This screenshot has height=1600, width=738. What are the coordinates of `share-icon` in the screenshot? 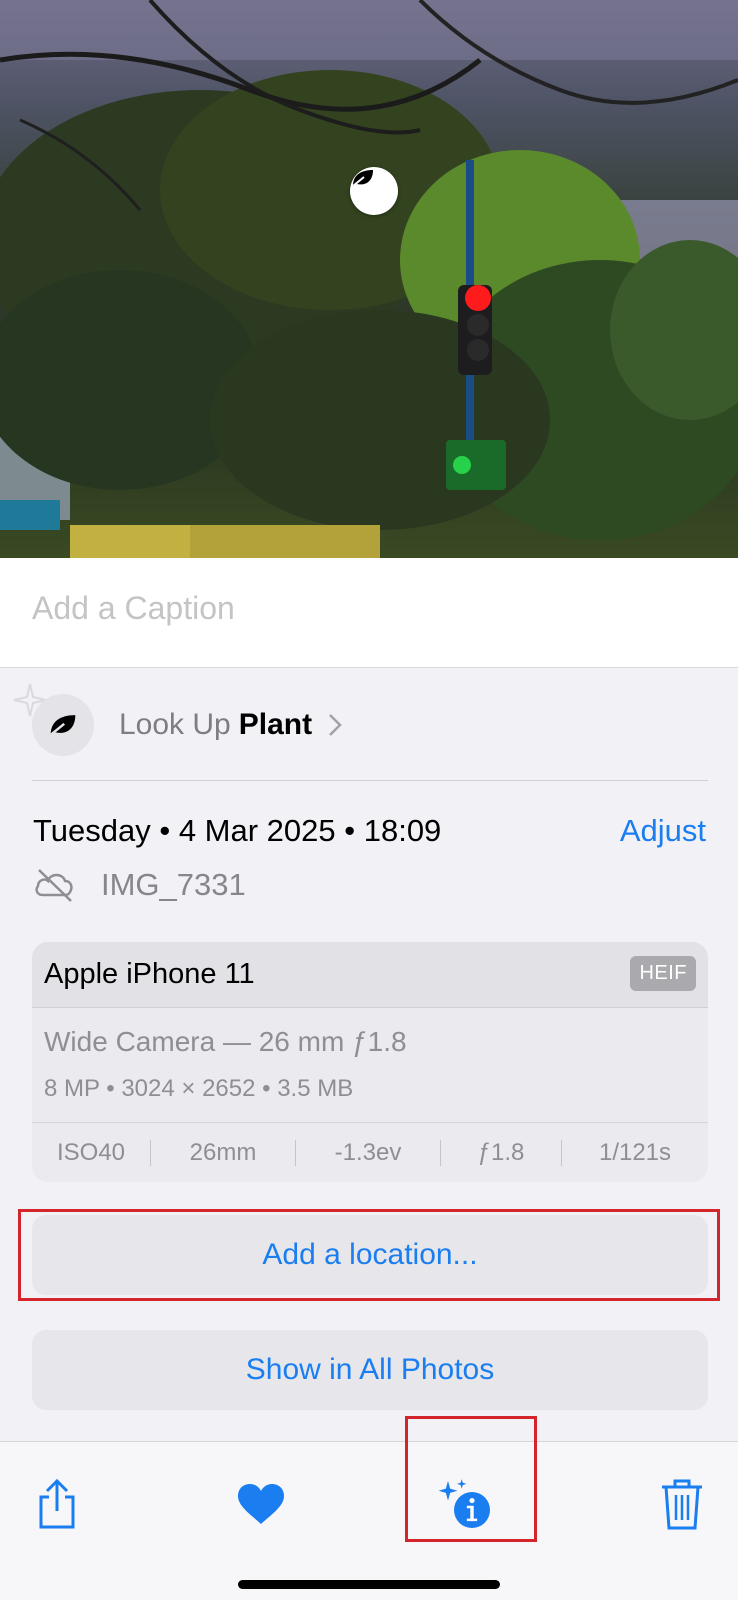 It's located at (57, 1503).